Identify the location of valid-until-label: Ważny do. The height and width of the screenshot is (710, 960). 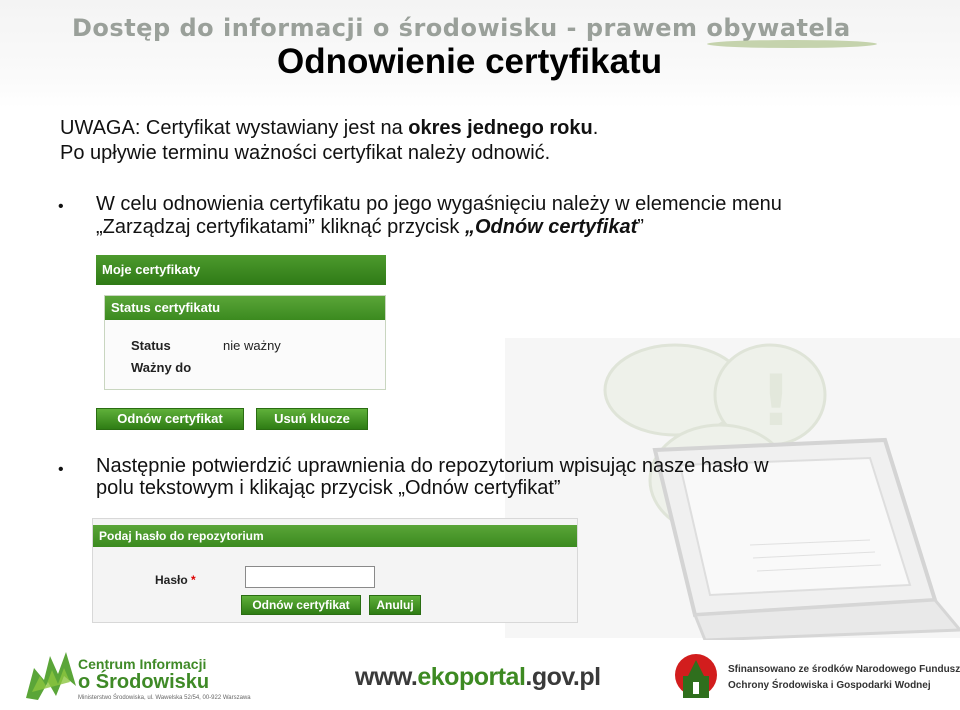
(161, 367).